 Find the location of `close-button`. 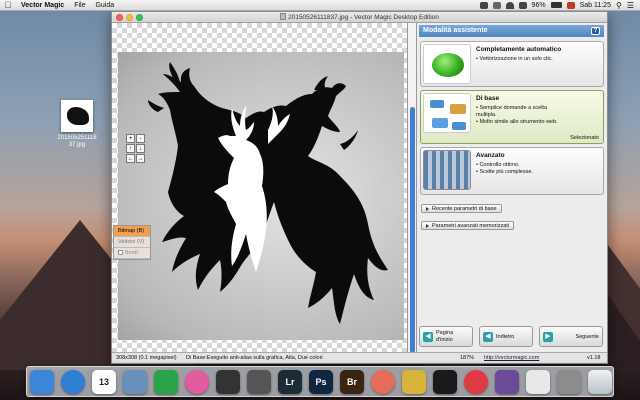

close-button is located at coordinates (119, 17).